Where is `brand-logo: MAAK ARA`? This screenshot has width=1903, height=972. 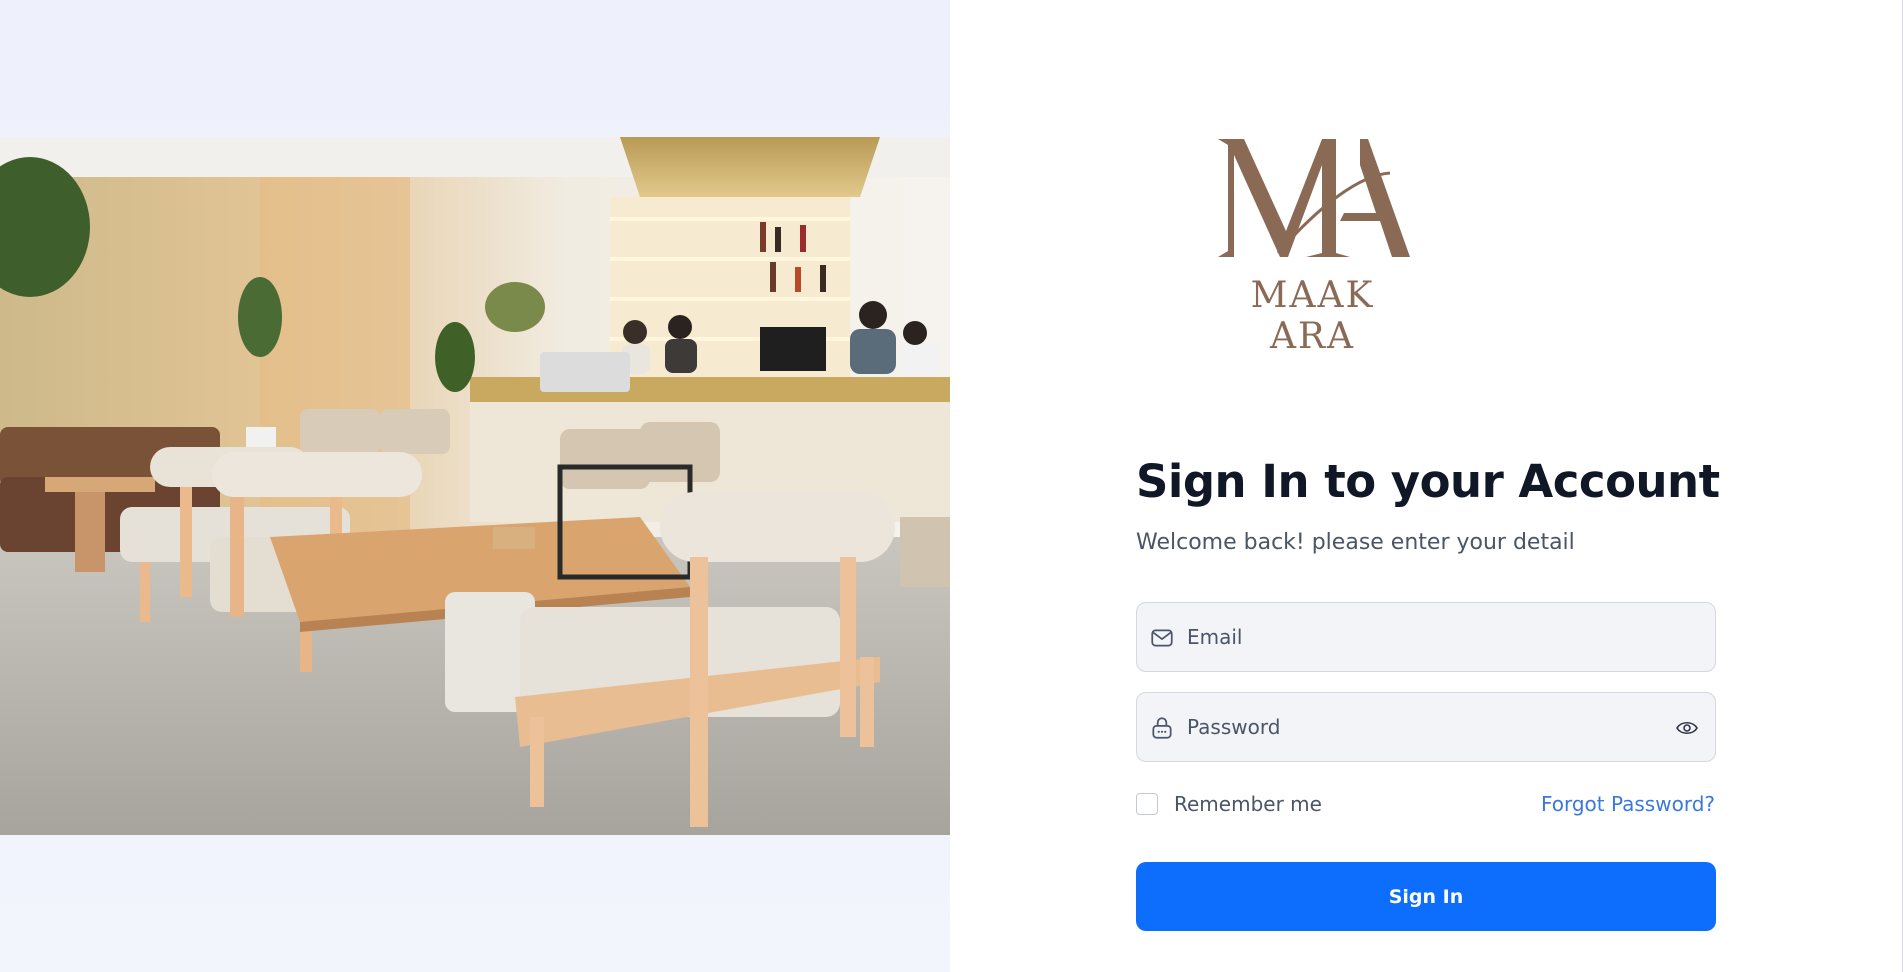 brand-logo: MAAK ARA is located at coordinates (1315, 246).